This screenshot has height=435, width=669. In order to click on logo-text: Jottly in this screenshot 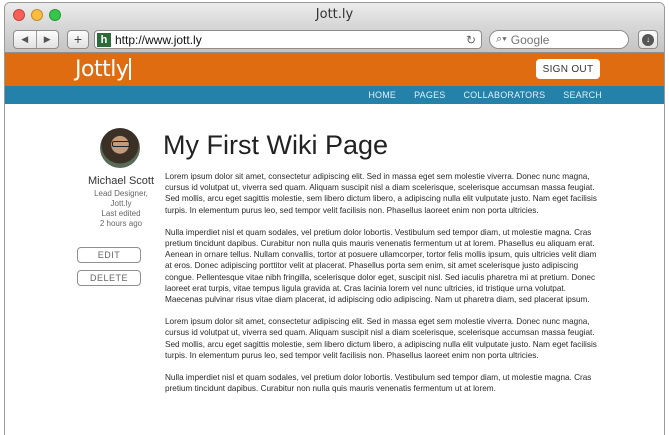, I will do `click(102, 69)`.